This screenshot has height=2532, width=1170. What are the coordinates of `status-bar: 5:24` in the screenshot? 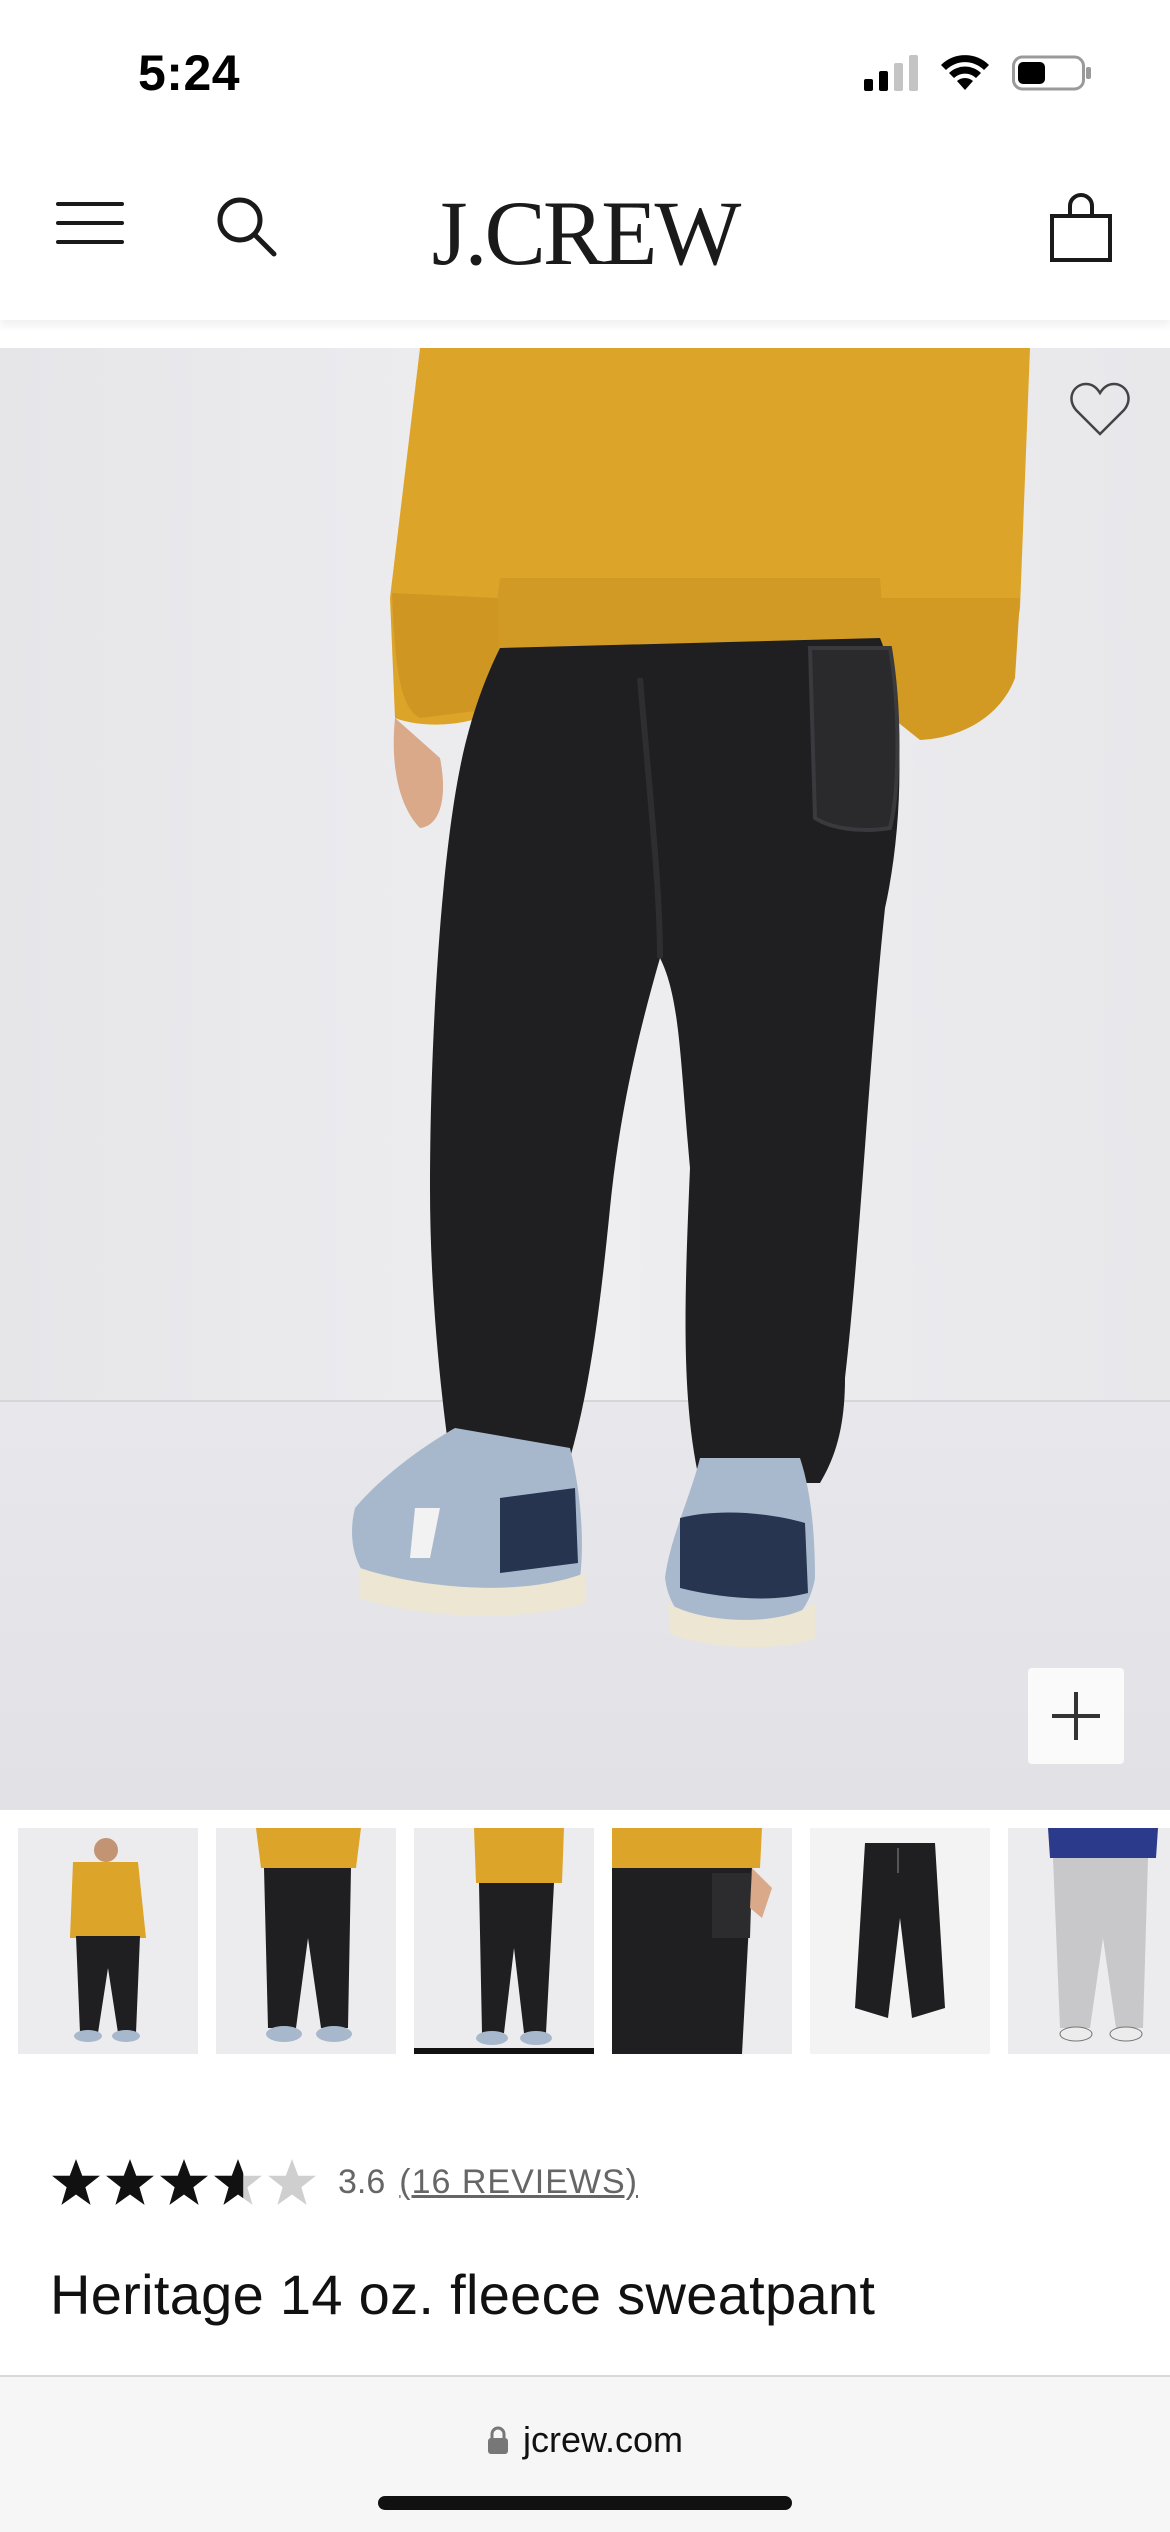 It's located at (585, 75).